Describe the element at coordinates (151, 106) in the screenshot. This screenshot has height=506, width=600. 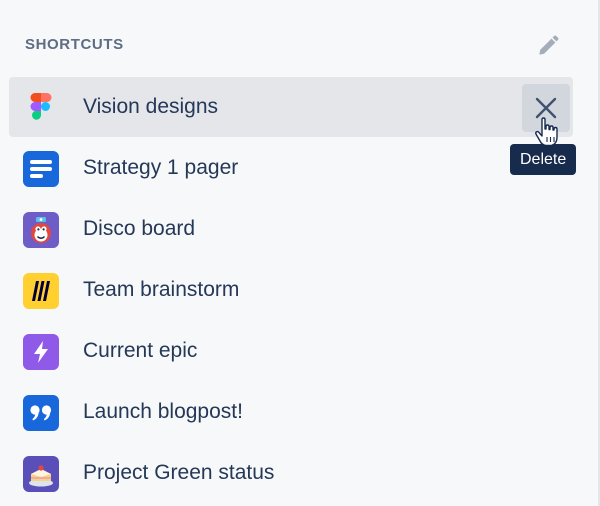
I see `shortcut-label: Vision designs` at that location.